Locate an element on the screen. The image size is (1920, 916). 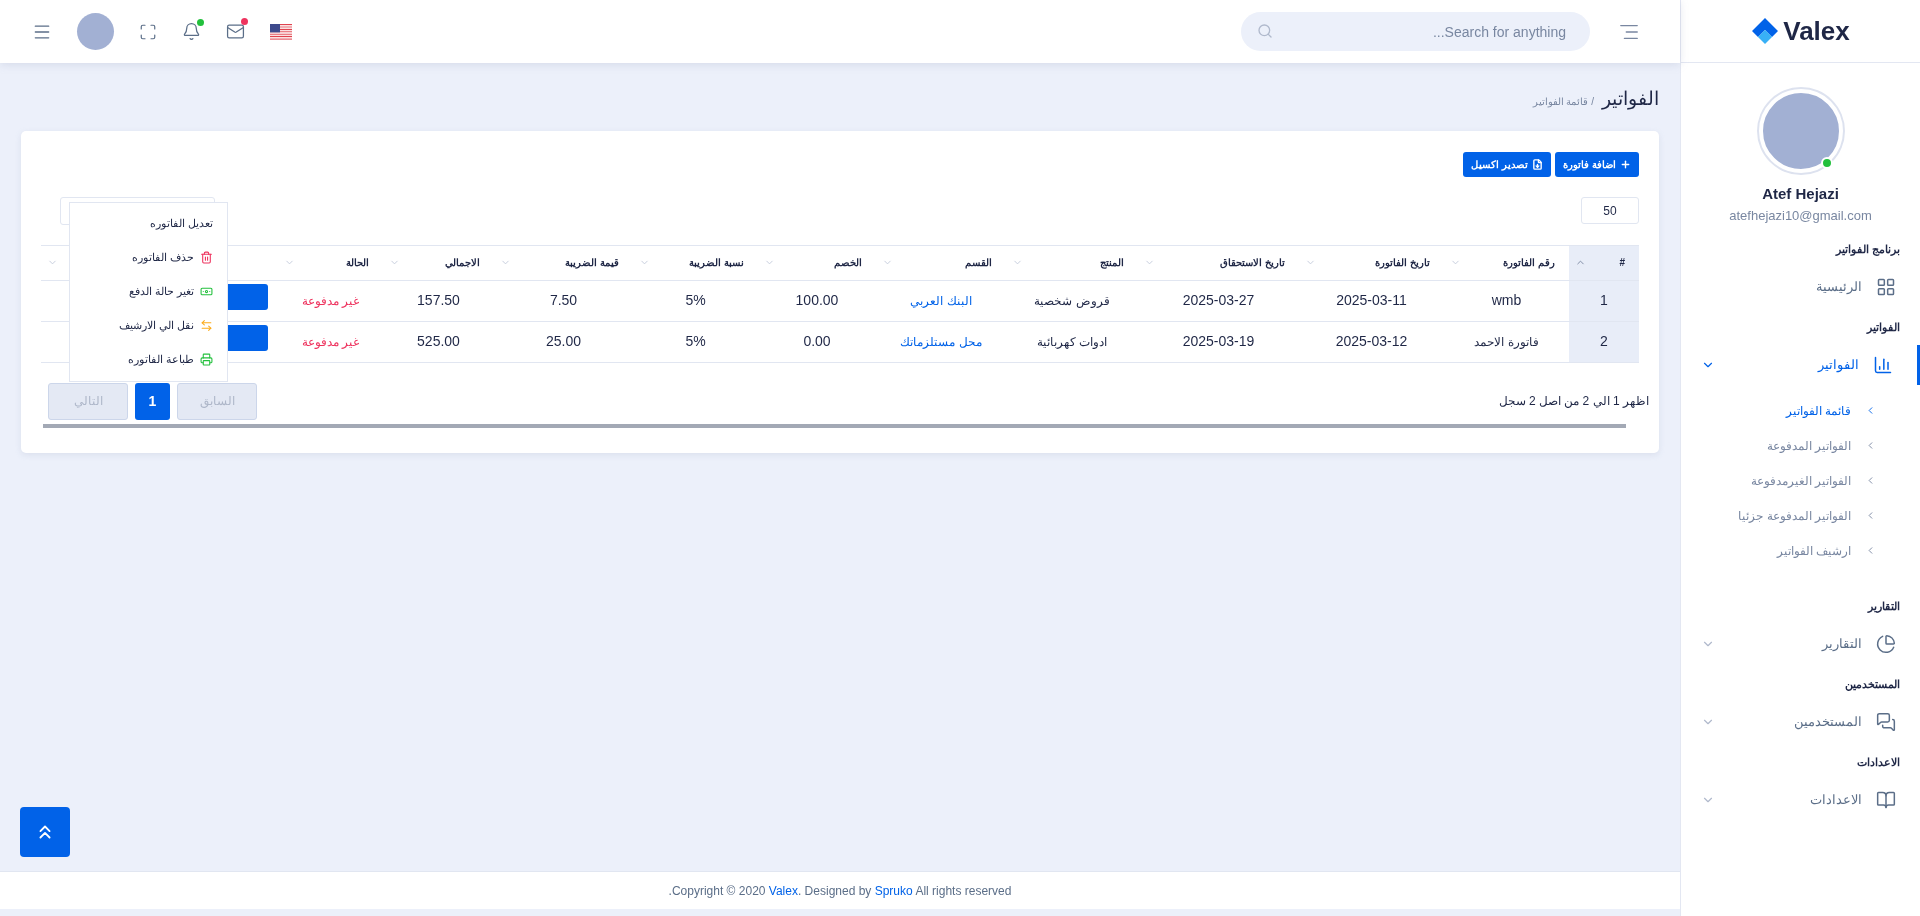
table-cell: ادوات كهربائية is located at coordinates (1072, 341).